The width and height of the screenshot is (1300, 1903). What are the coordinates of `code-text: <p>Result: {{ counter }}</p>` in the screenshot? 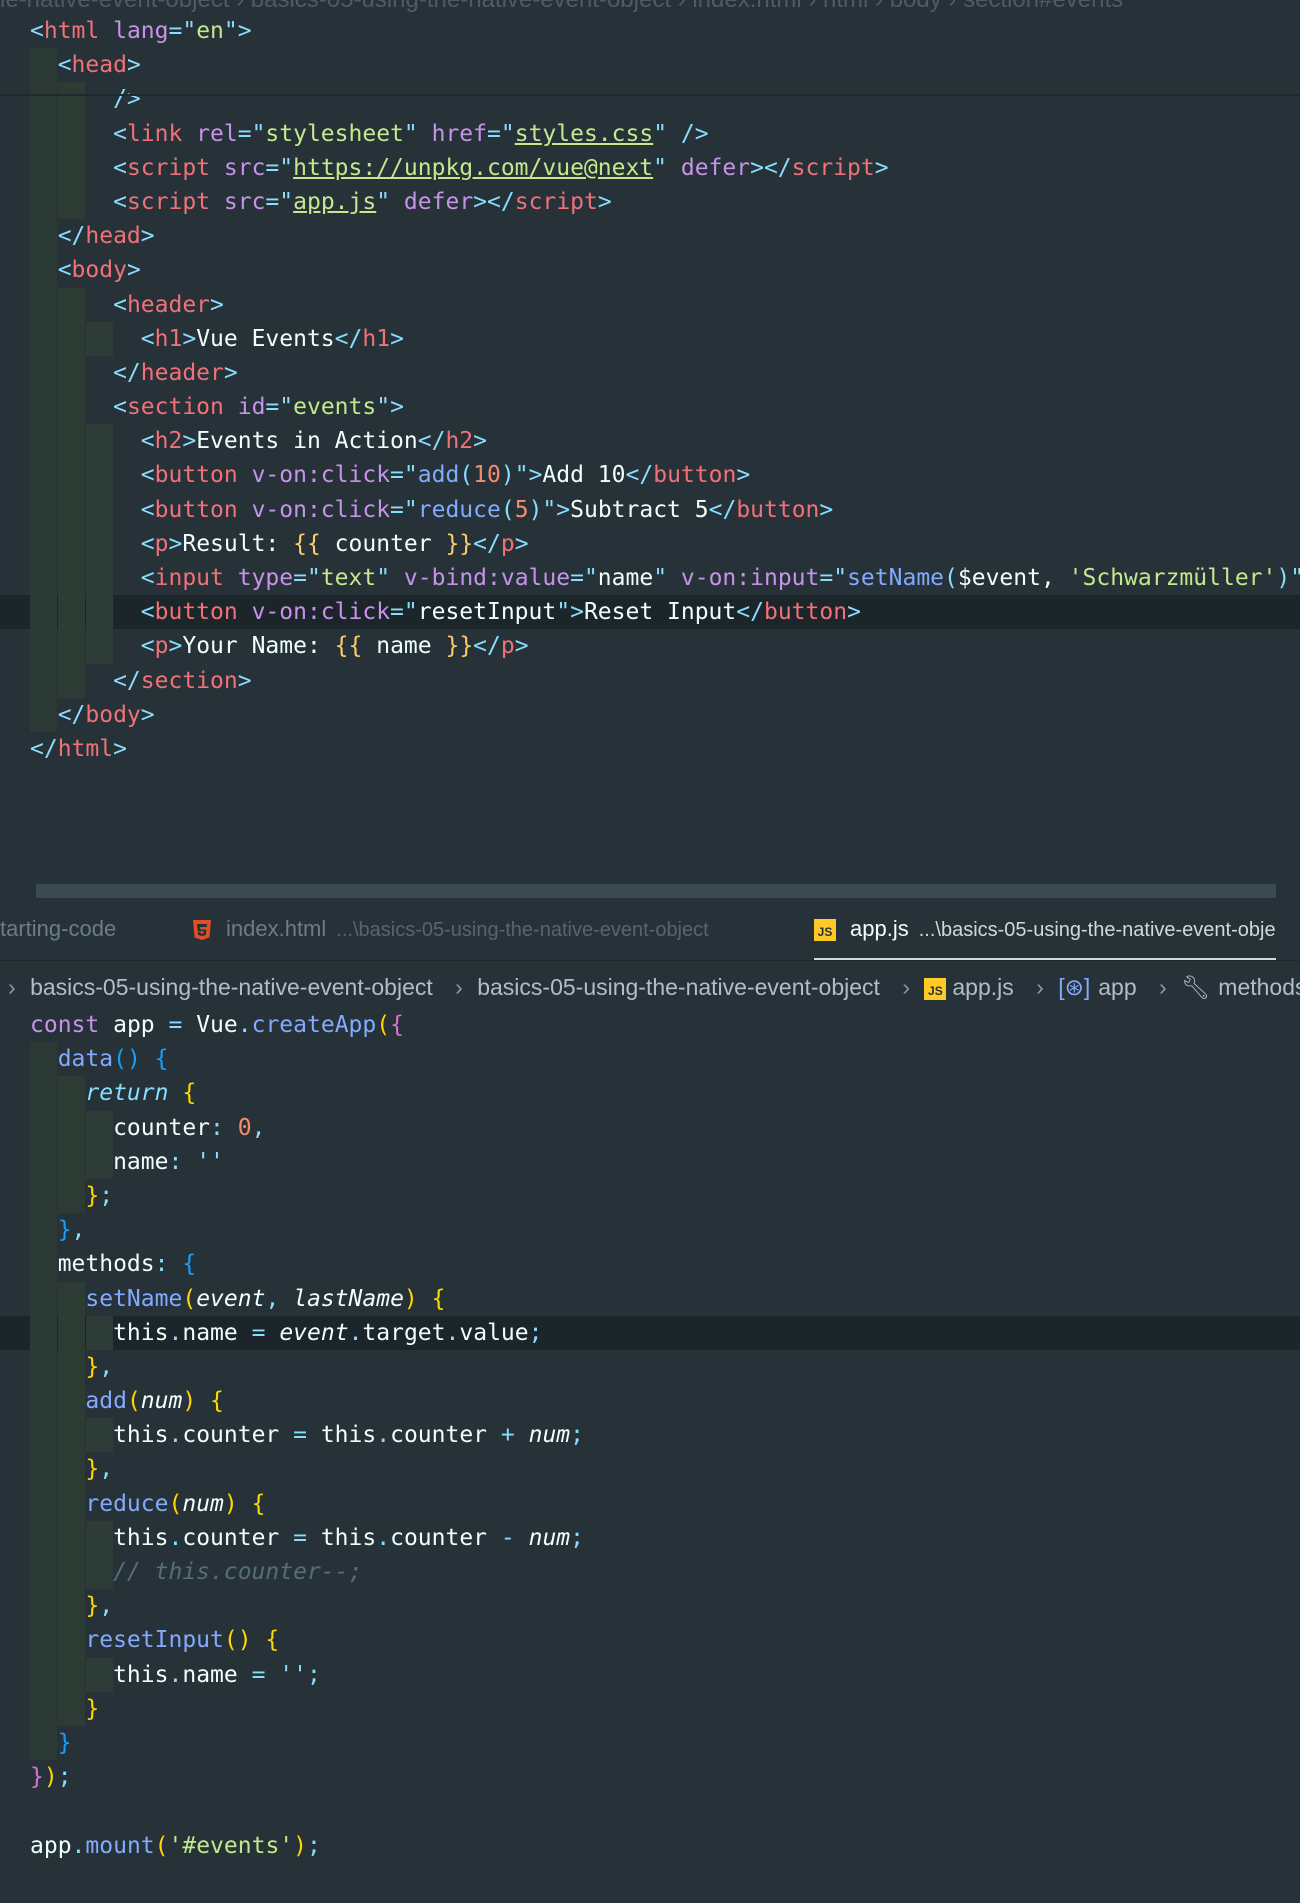 It's located at (279, 544).